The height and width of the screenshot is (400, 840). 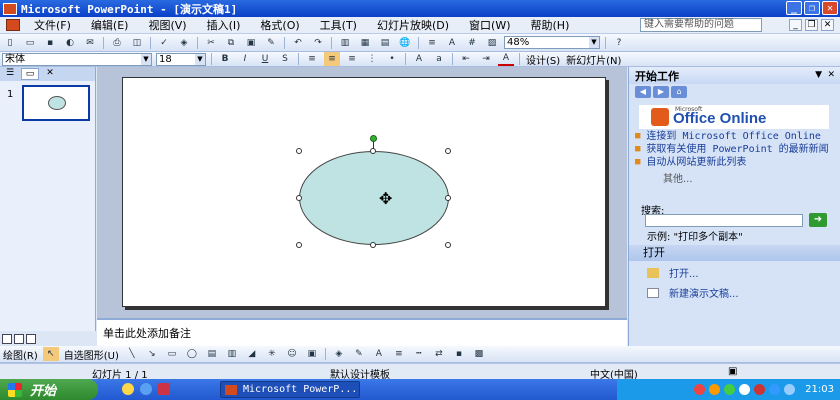 What do you see at coordinates (724, 220) in the screenshot?
I see `search-input` at bounding box center [724, 220].